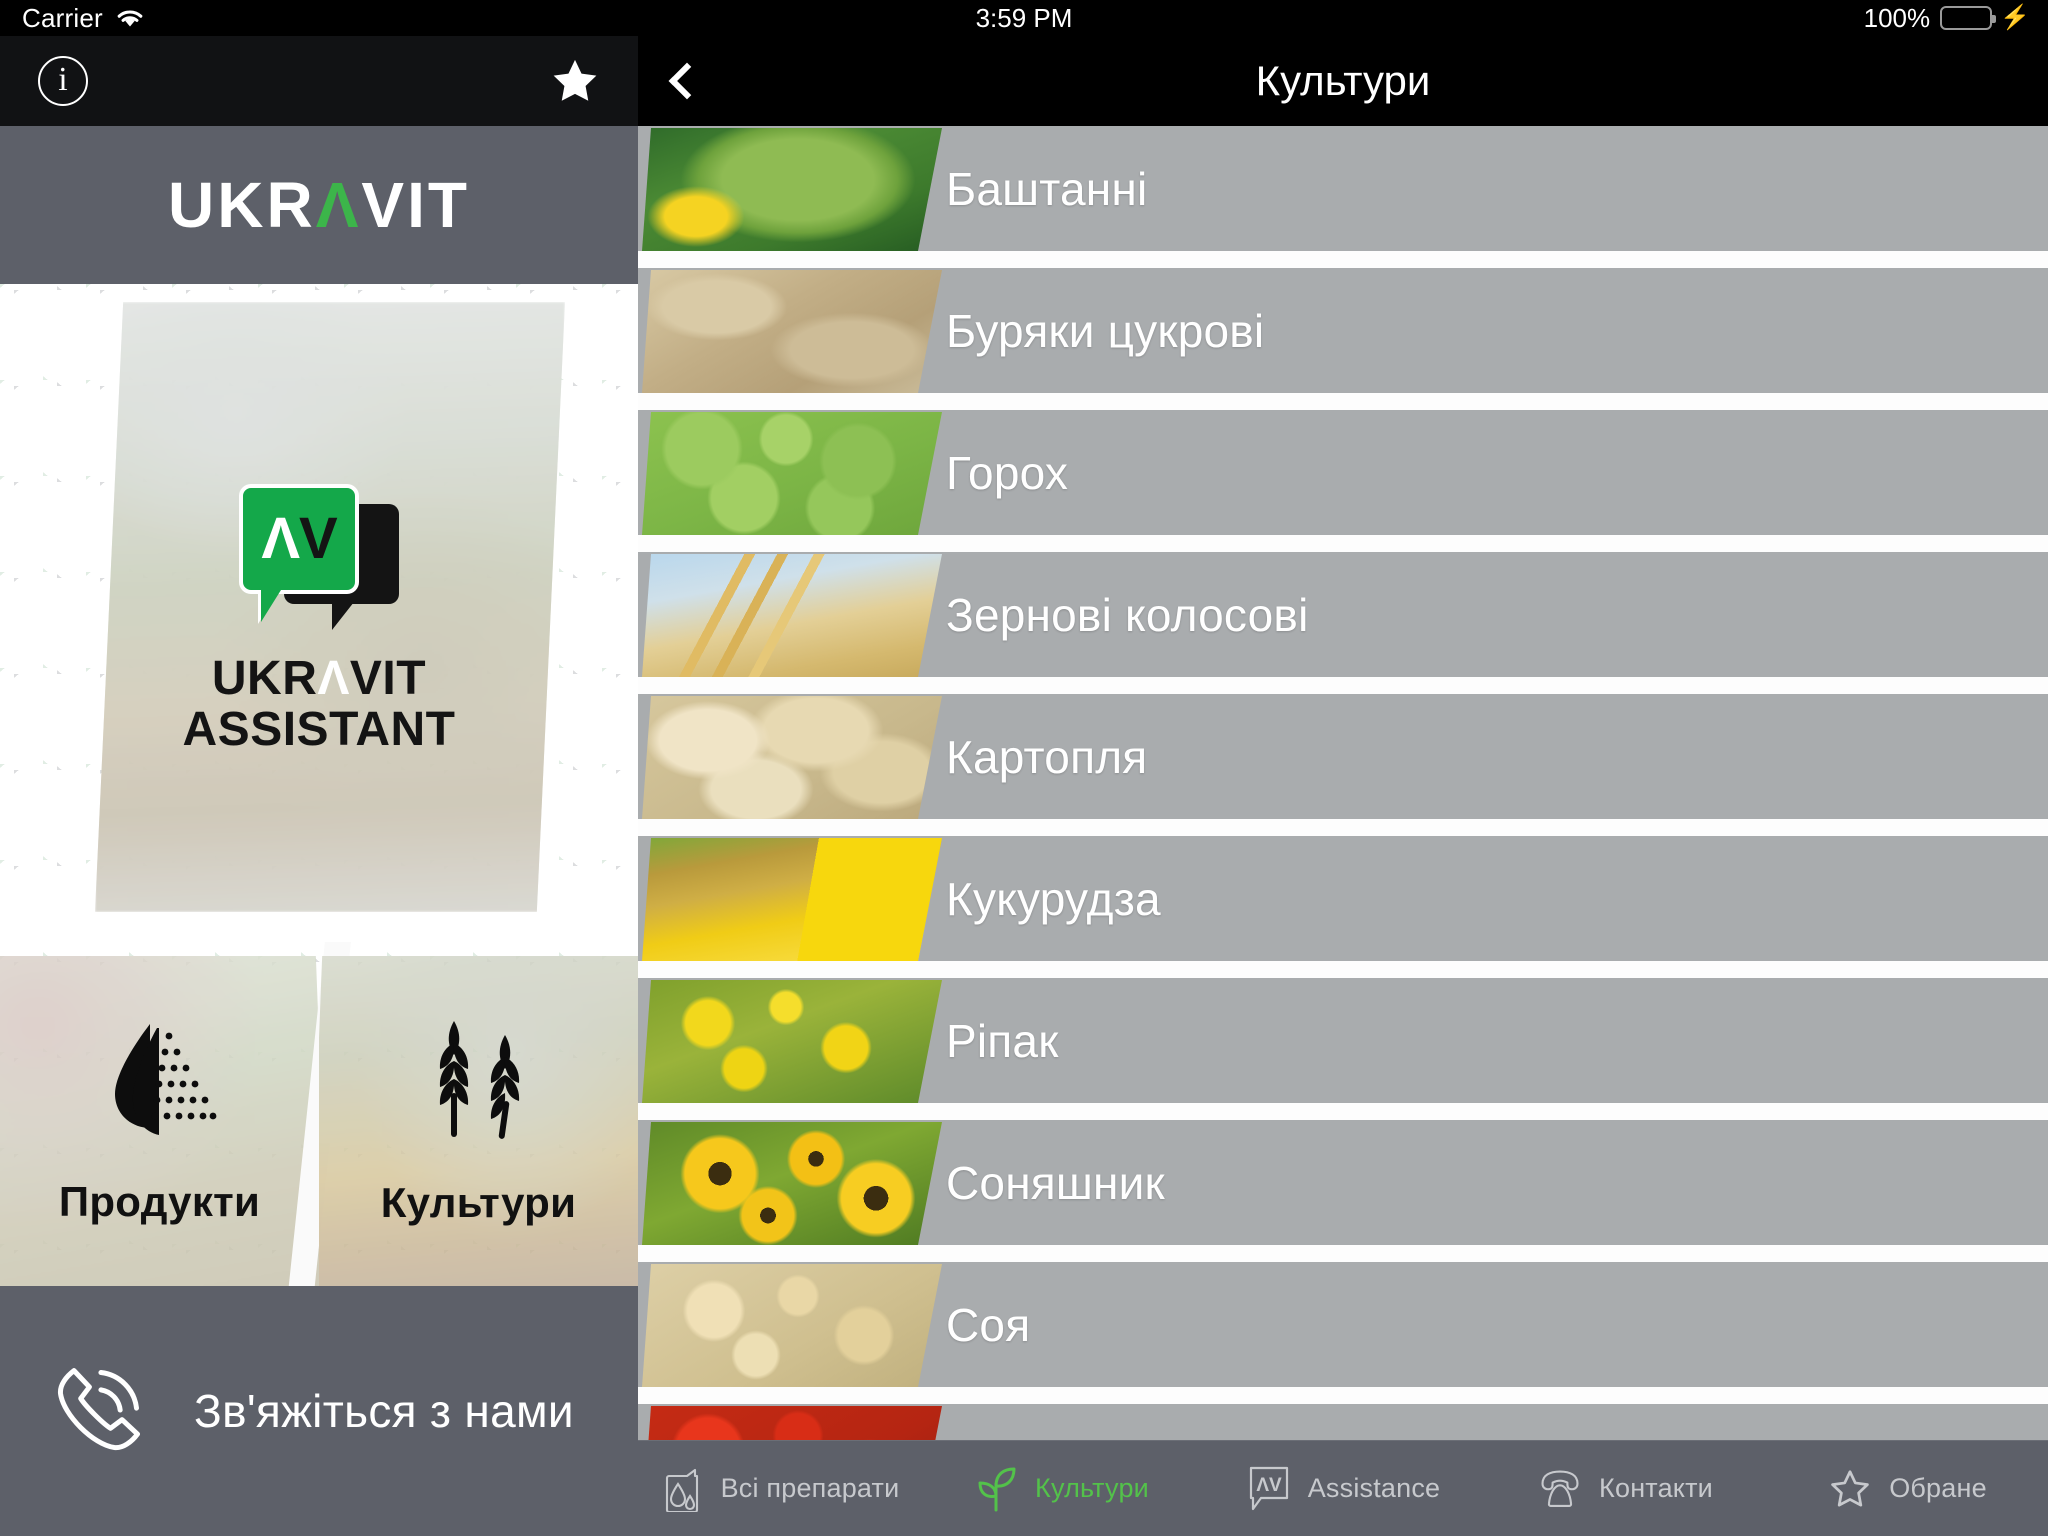 The image size is (2048, 1536). I want to click on sprout-icon, so click(996, 1489).